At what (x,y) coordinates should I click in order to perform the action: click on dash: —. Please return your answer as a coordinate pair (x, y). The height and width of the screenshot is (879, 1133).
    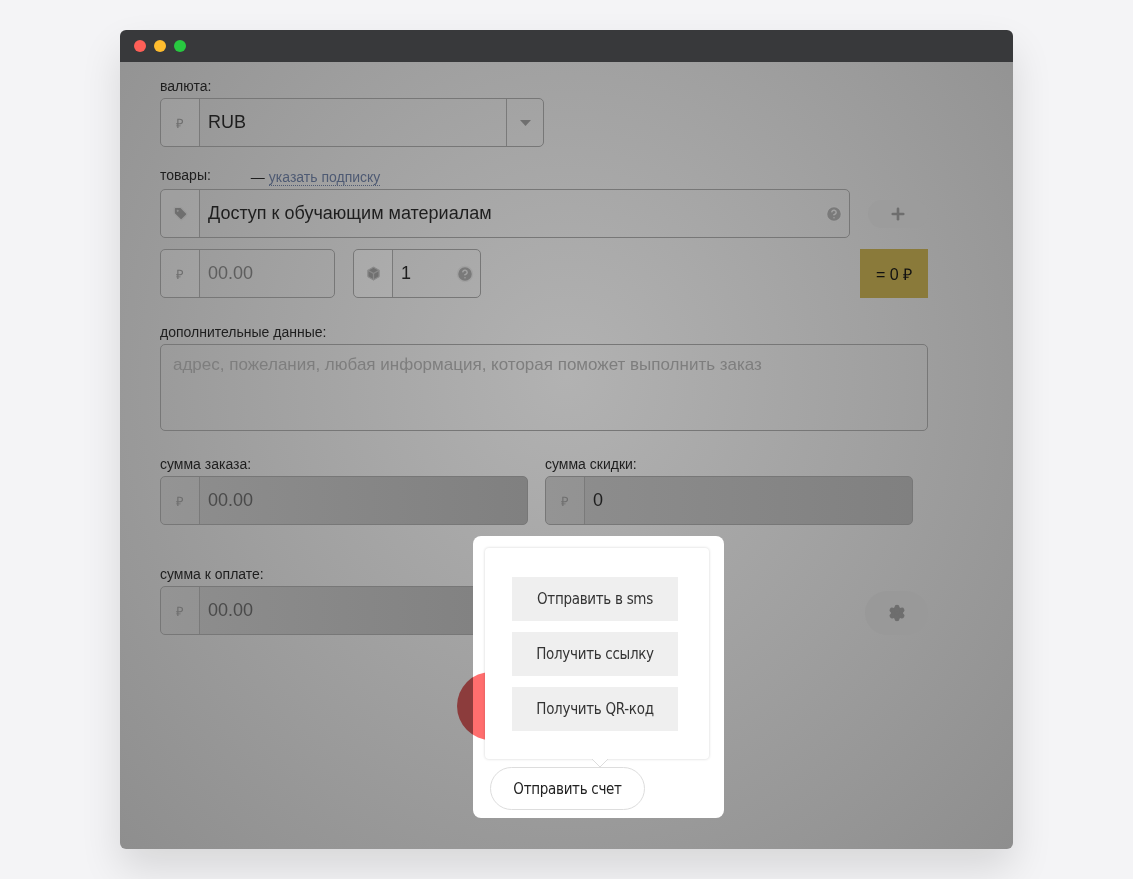
    Looking at the image, I should click on (257, 177).